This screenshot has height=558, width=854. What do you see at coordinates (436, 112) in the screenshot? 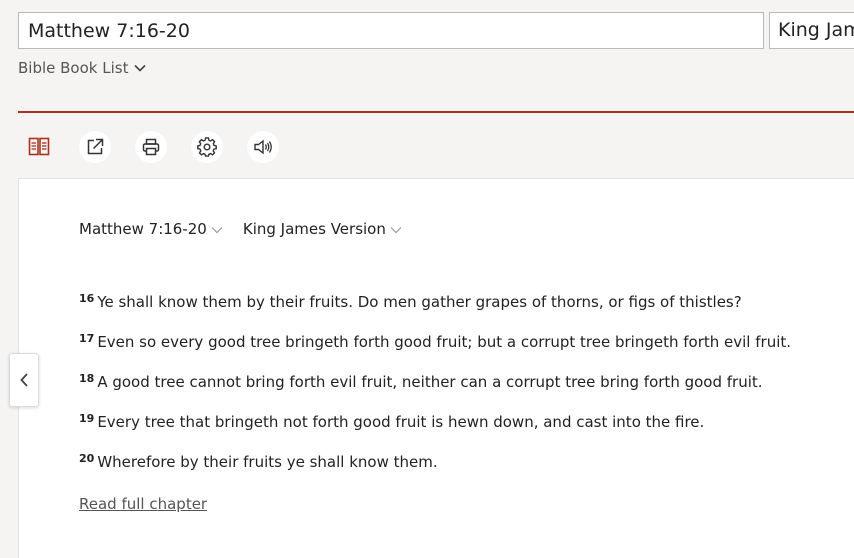
I see `header-divider` at bounding box center [436, 112].